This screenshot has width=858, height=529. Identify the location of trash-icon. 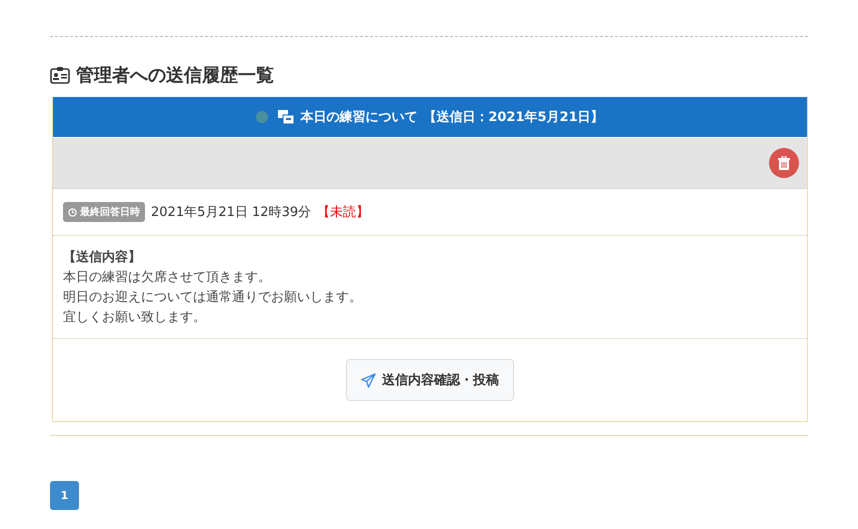
(784, 163).